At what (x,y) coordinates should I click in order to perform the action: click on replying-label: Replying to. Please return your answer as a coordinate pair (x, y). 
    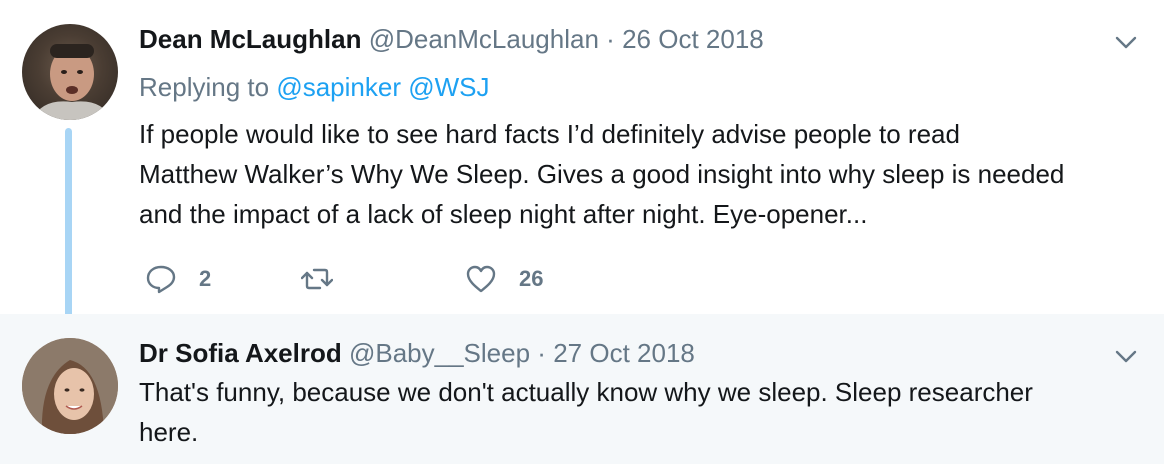
    Looking at the image, I should click on (204, 87).